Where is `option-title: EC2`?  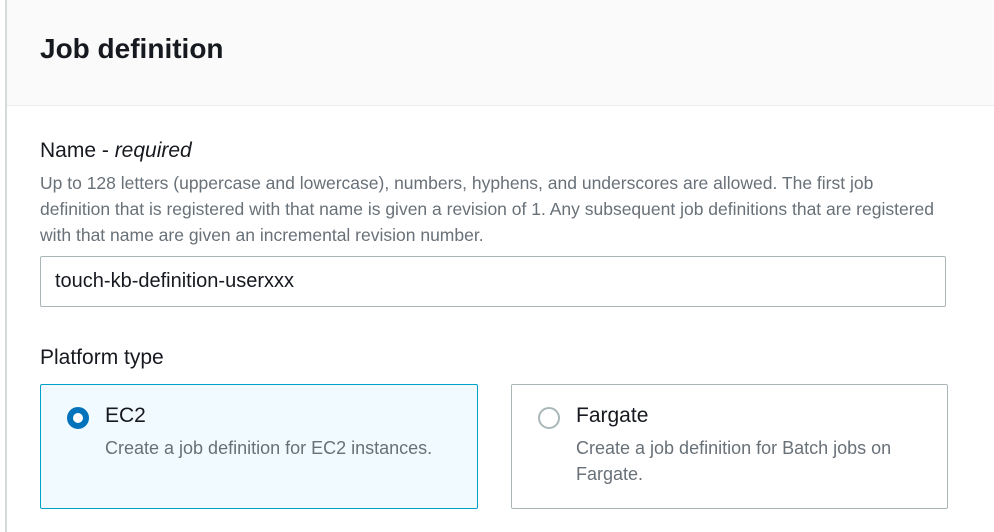
option-title: EC2 is located at coordinates (125, 415).